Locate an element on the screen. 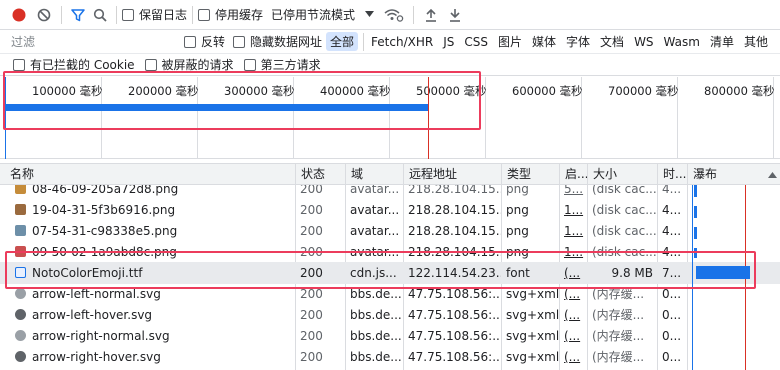 The width and height of the screenshot is (780, 370). download-icon is located at coordinates (455, 15).